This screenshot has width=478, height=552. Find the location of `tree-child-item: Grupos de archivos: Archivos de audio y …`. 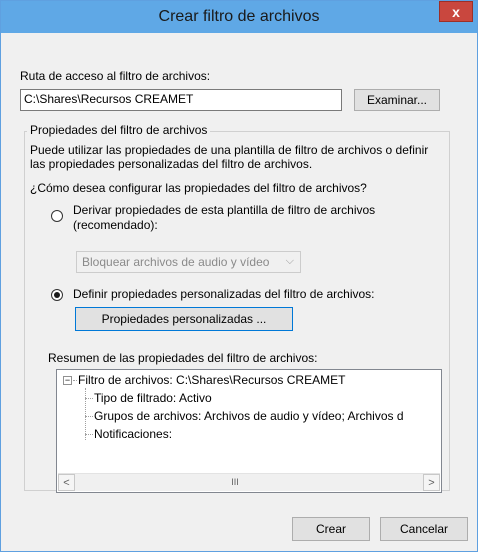

tree-child-item: Grupos de archivos: Archivos de audio y … is located at coordinates (249, 416).